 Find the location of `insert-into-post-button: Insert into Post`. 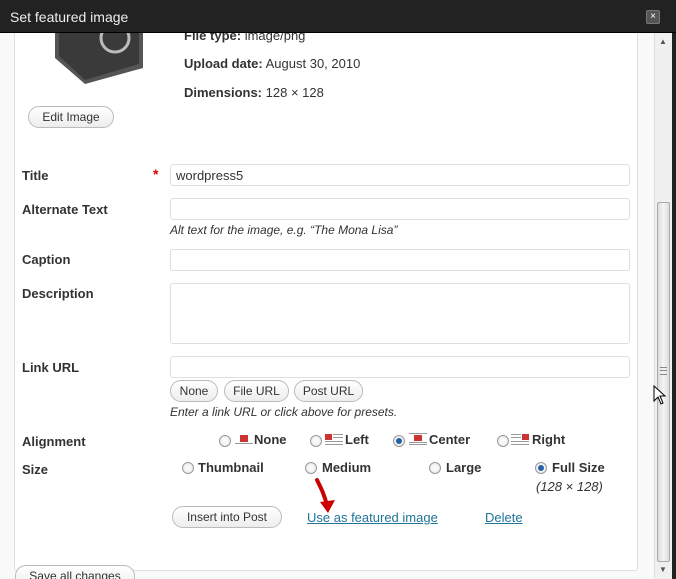

insert-into-post-button: Insert into Post is located at coordinates (227, 517).